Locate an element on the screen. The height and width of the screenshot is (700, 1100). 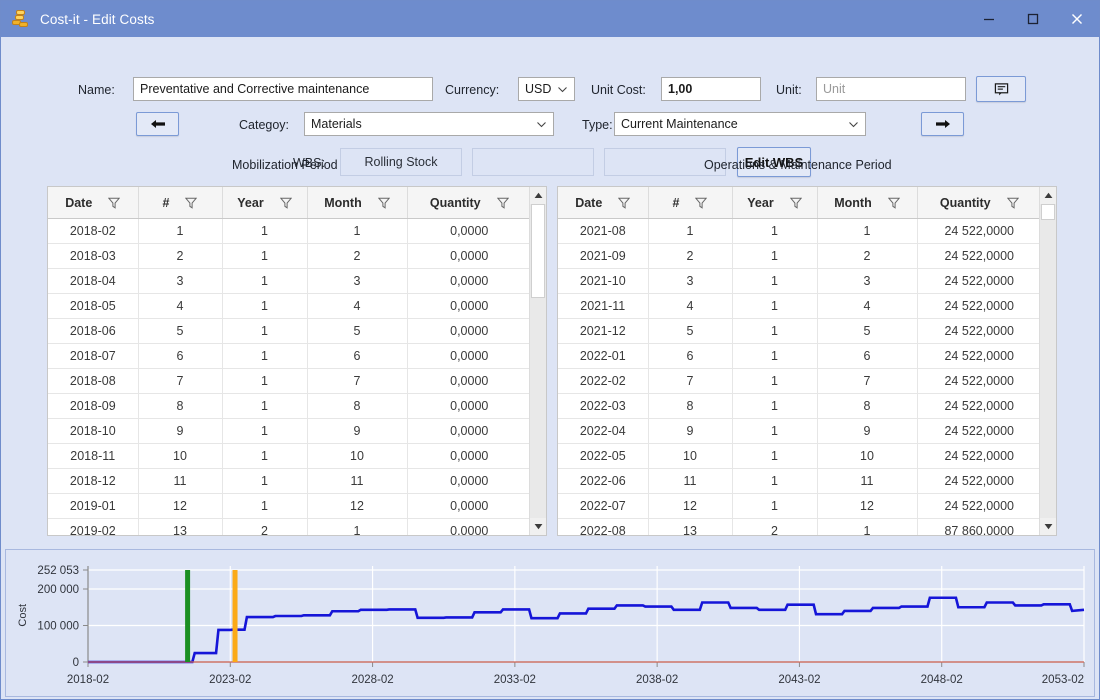
table-row: 2022-06 11 1 11 24 522,0000 is located at coordinates (798, 481).